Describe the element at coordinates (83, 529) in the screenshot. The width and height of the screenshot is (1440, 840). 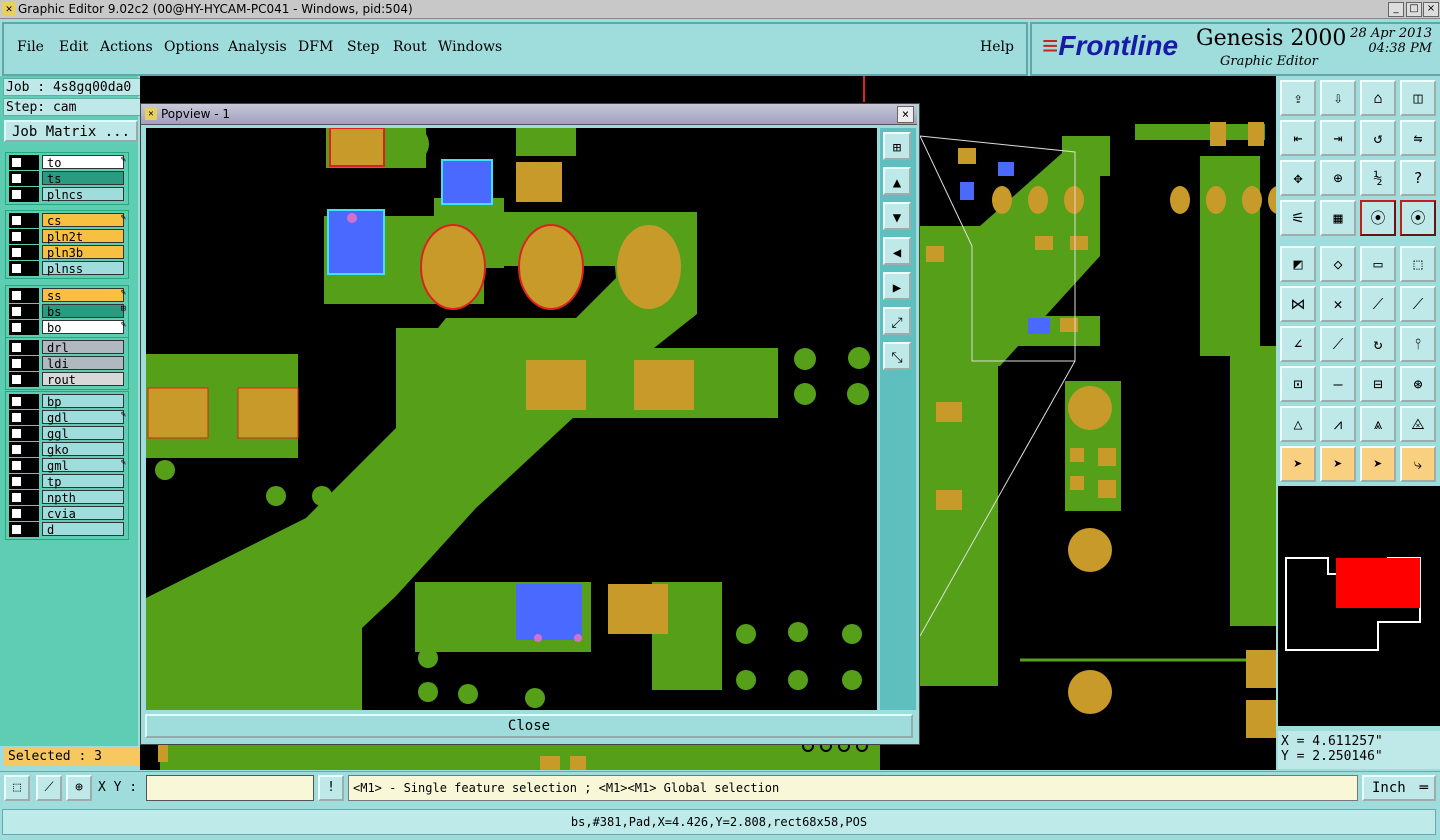
I see `layer-name: d` at that location.